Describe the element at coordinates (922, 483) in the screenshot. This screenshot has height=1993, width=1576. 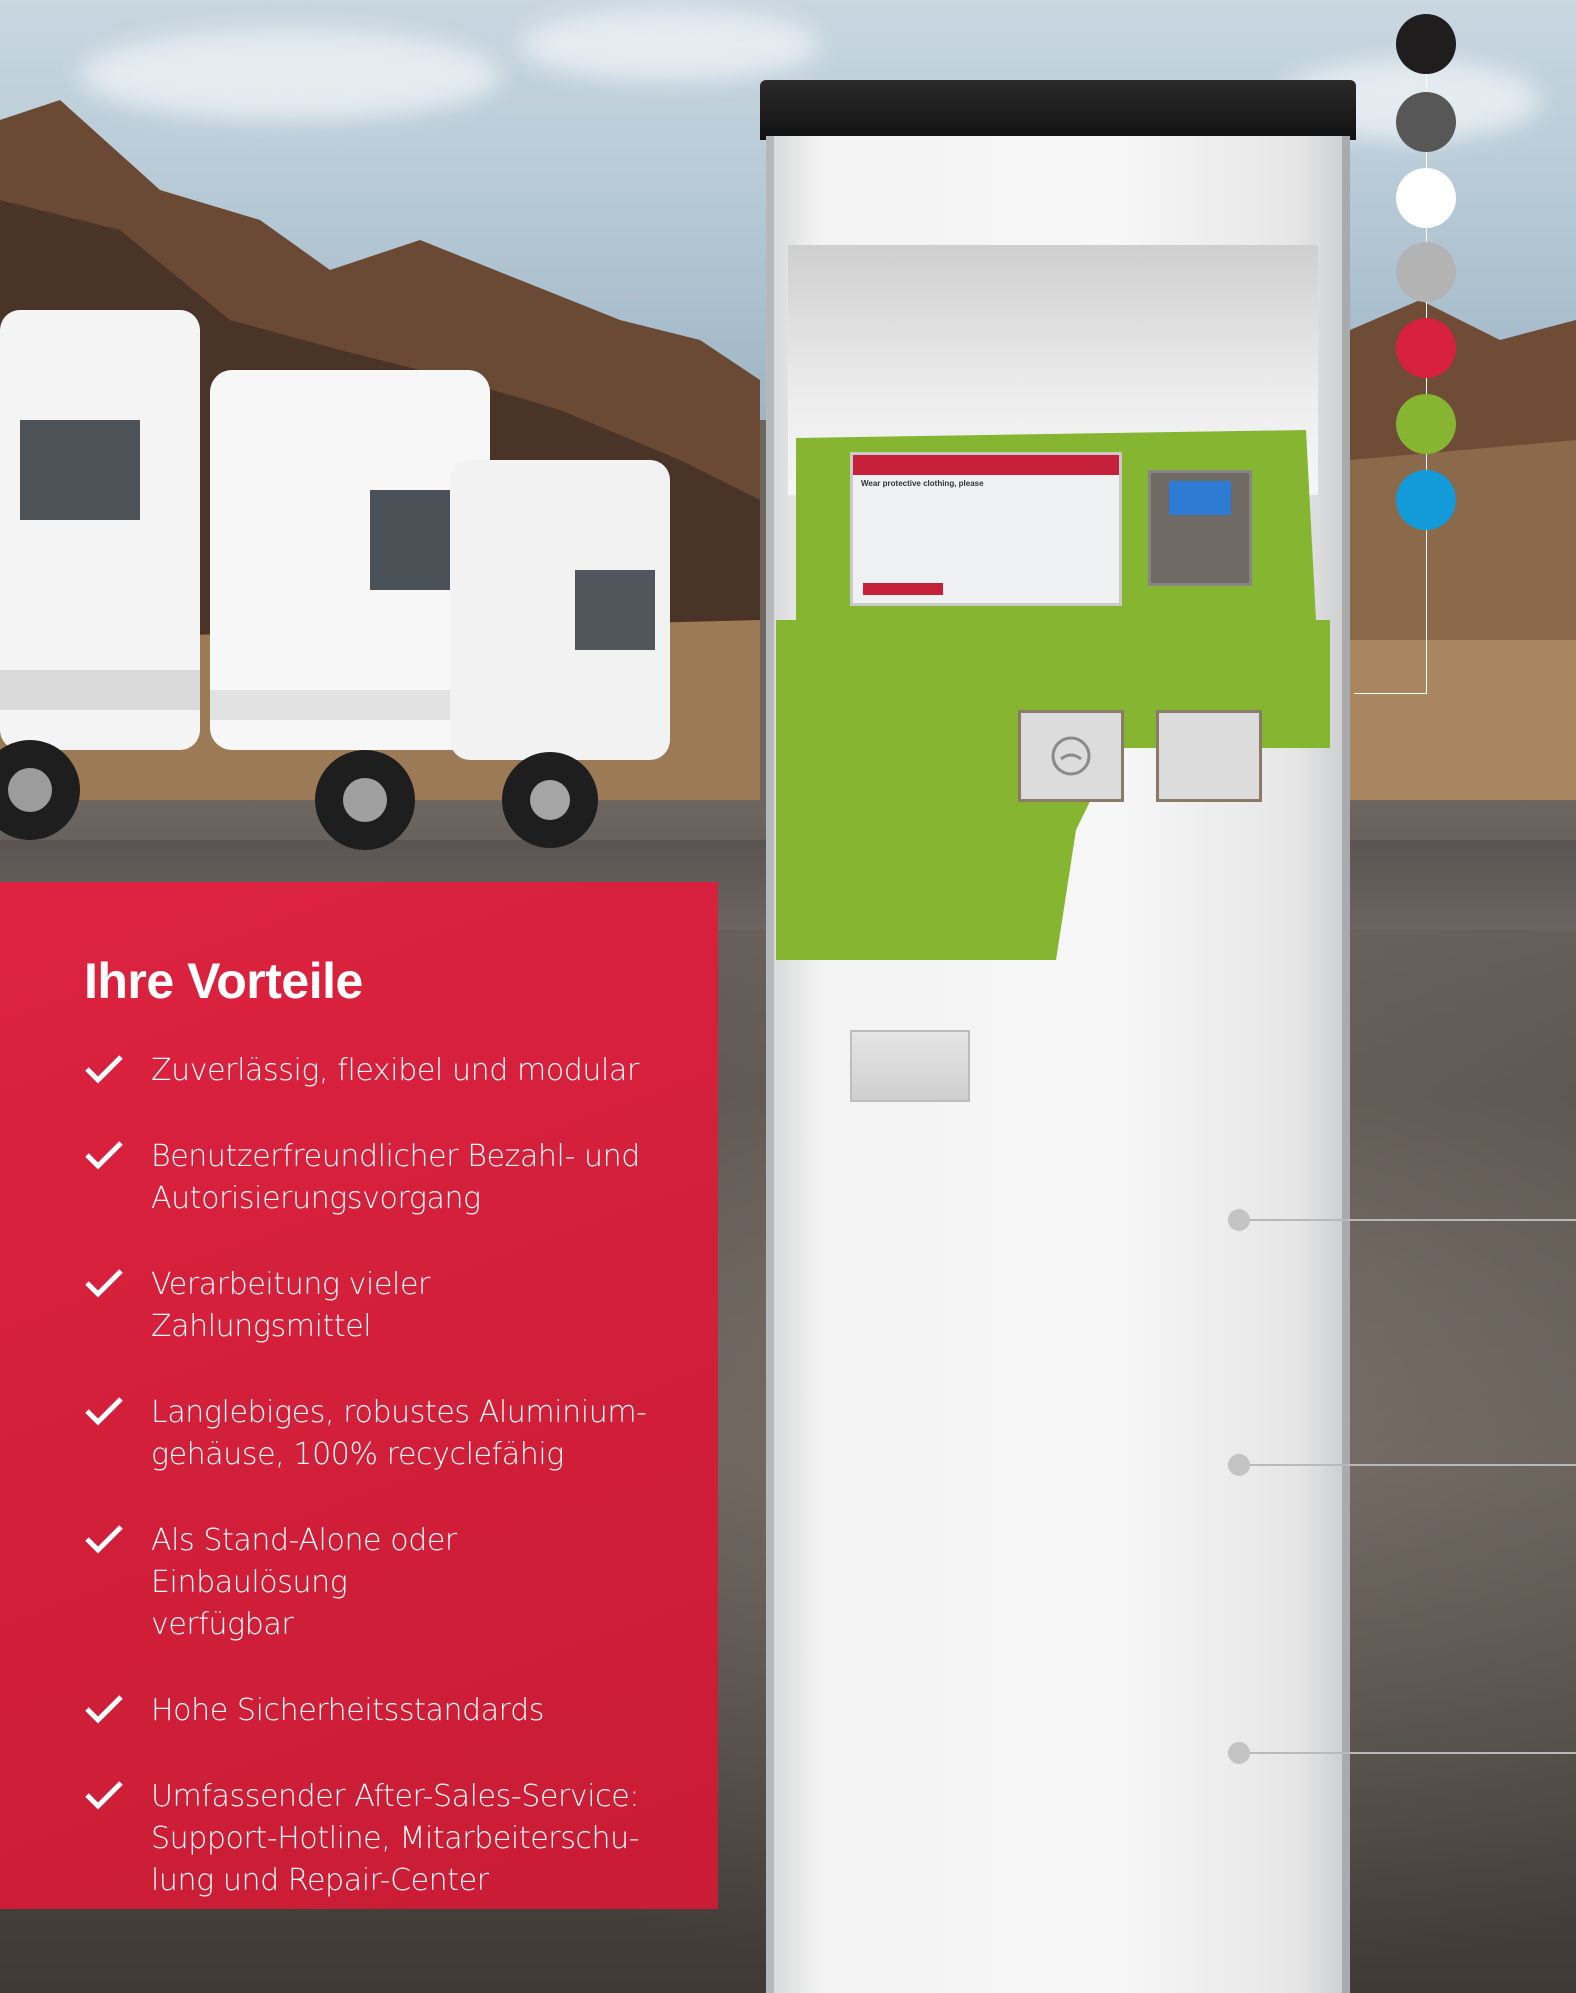
I see `screen-heading: Wear protective clothing, please` at that location.